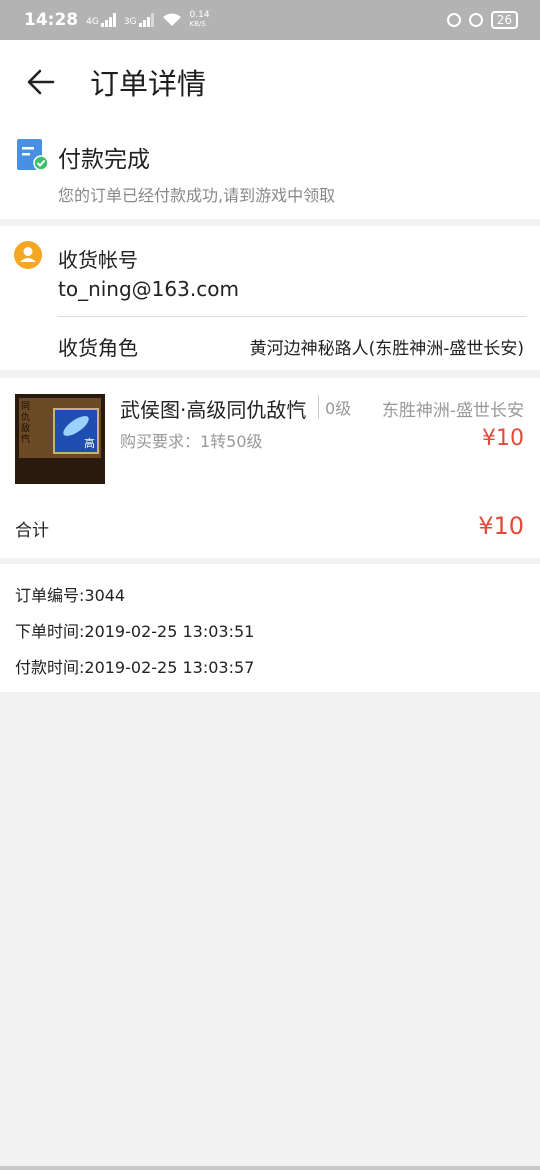  Describe the element at coordinates (386, 349) in the screenshot. I see `role-value: 黄河边神秘路人(东胜神洲-盛世长安)` at that location.